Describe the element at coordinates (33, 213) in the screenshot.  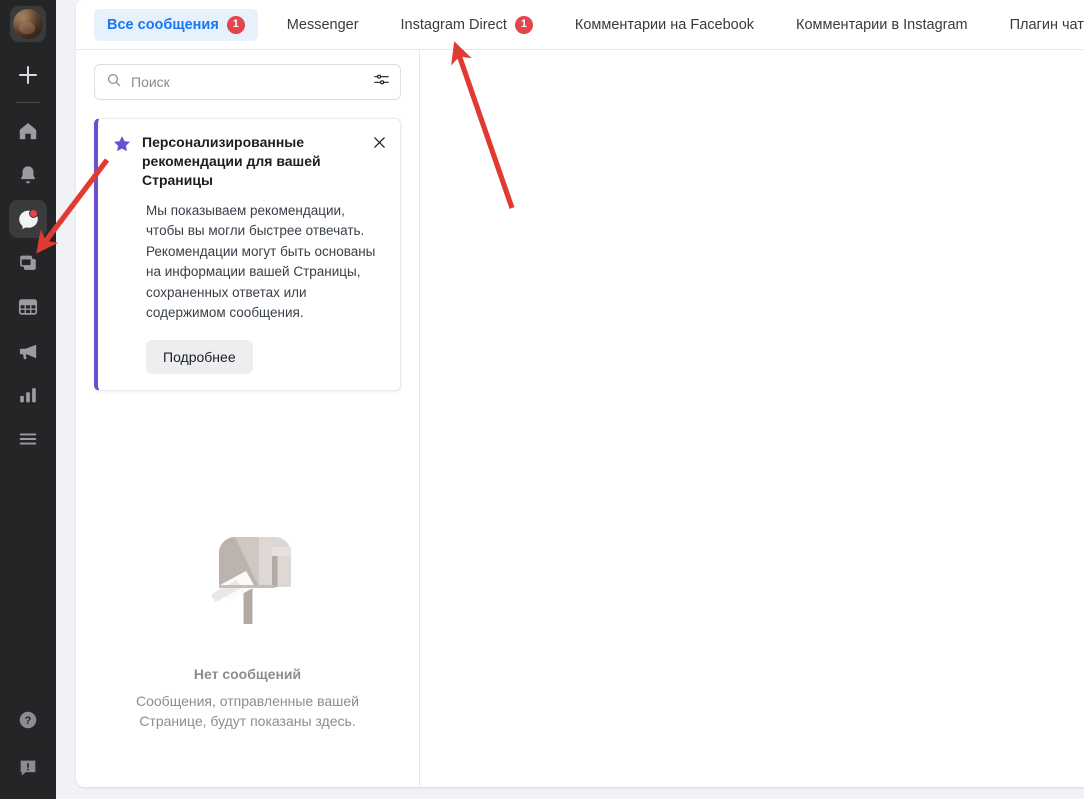
I see `inbox-unread-dot` at that location.